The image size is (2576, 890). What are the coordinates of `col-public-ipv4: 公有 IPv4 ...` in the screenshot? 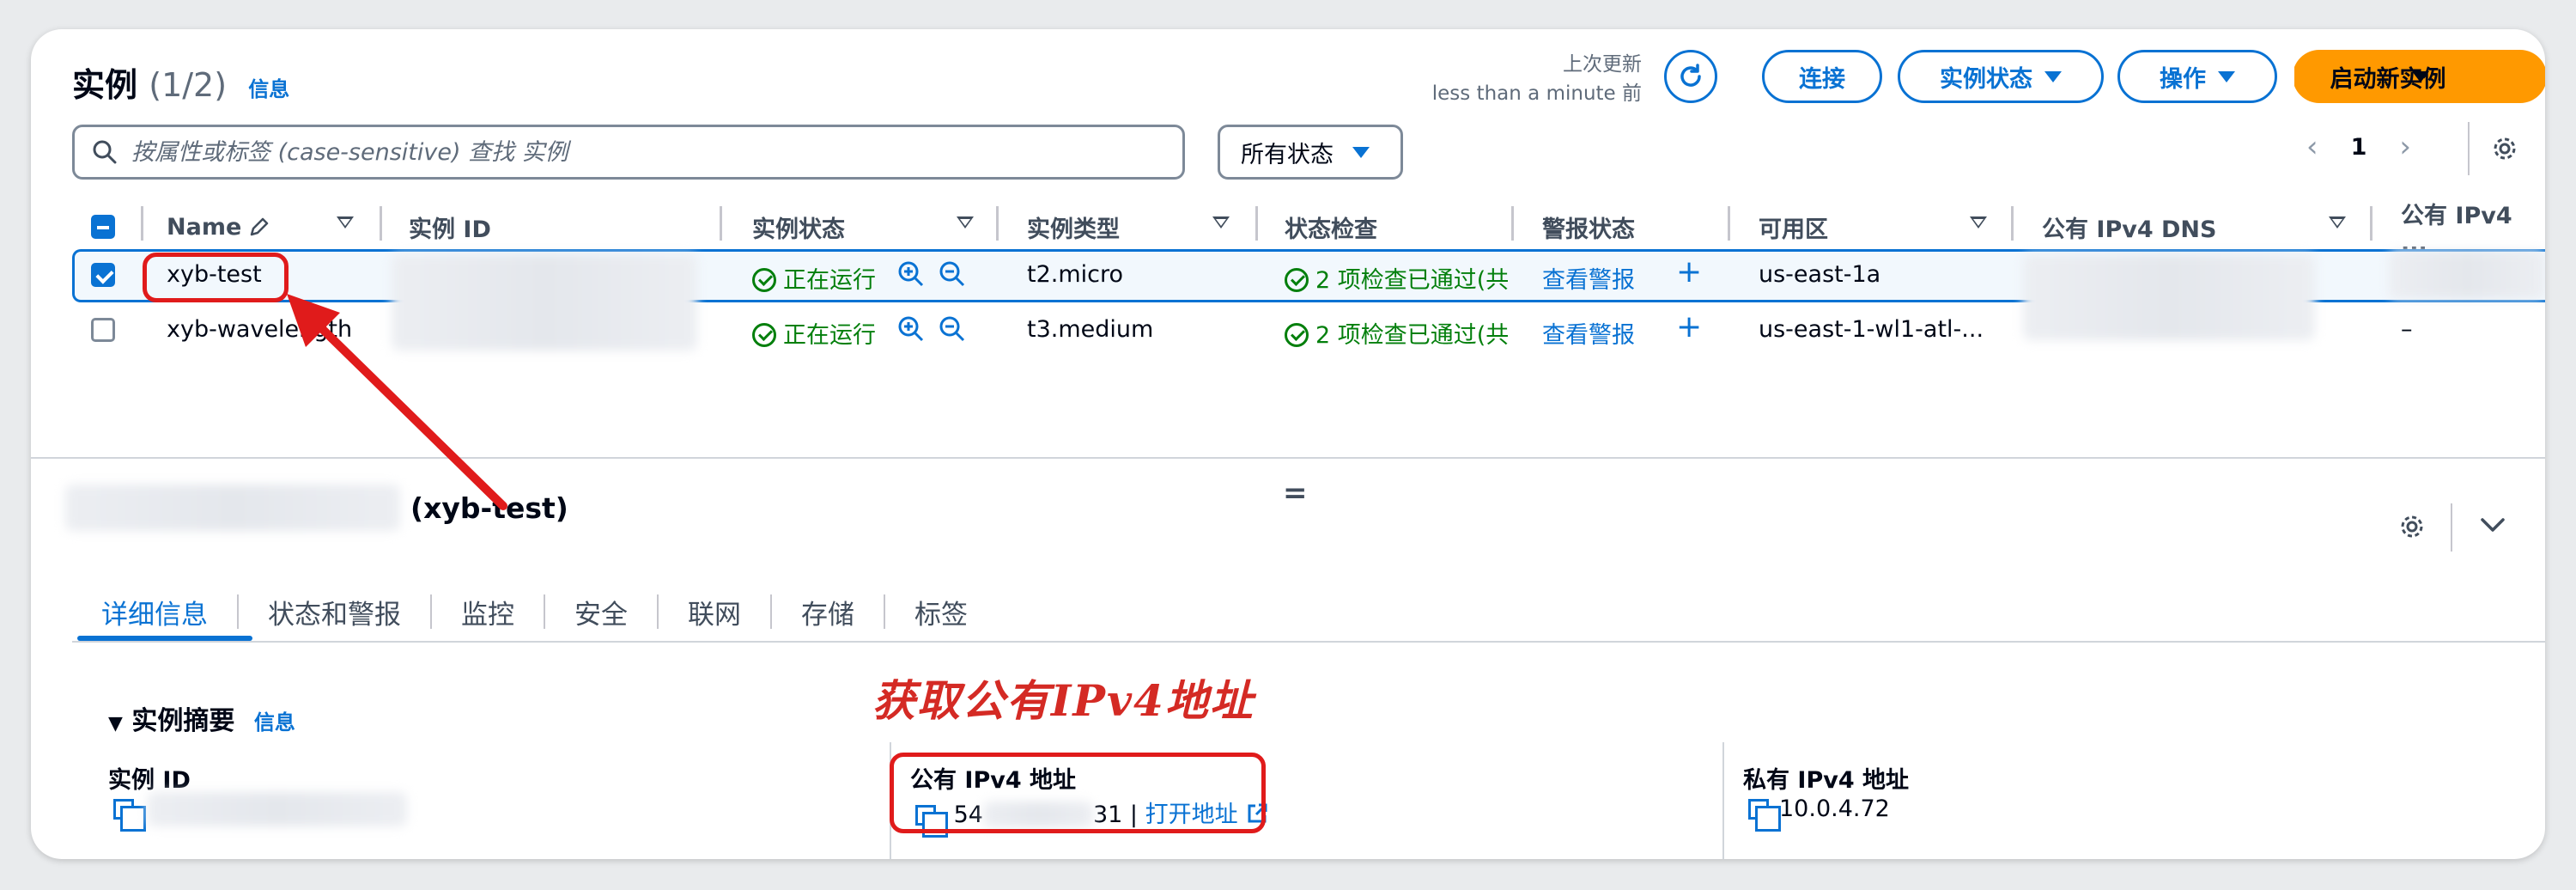 It's located at (2473, 230).